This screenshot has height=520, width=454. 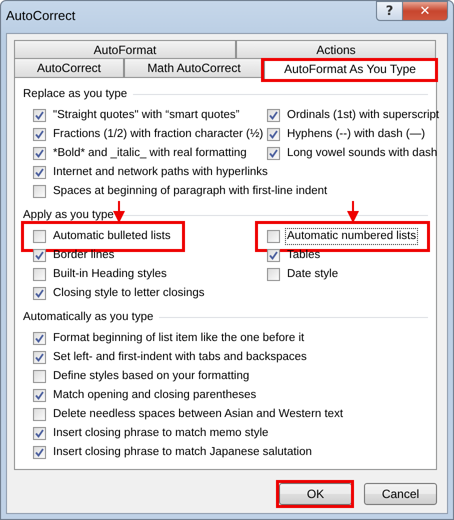 I want to click on checkbox-label: Fractions (1/2) with fraction character (½), so click(x=158, y=134).